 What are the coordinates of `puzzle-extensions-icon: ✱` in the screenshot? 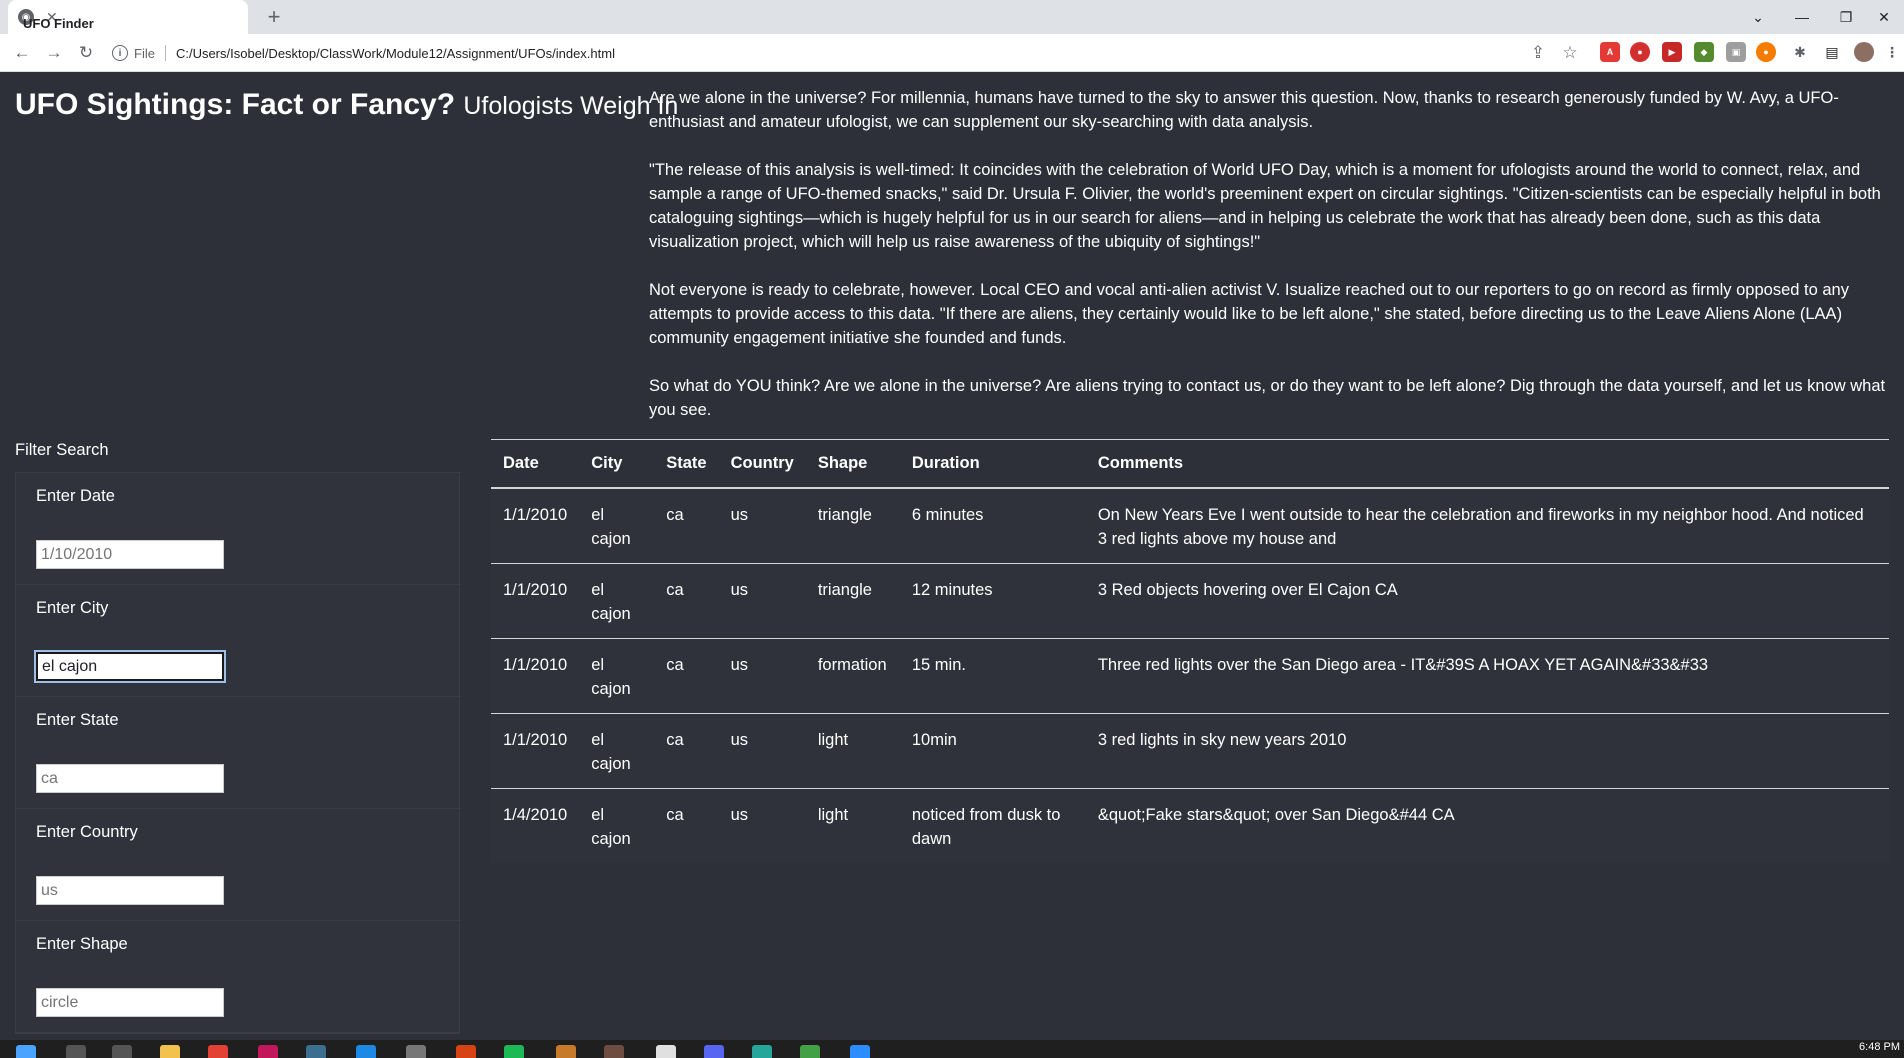 It's located at (1800, 52).